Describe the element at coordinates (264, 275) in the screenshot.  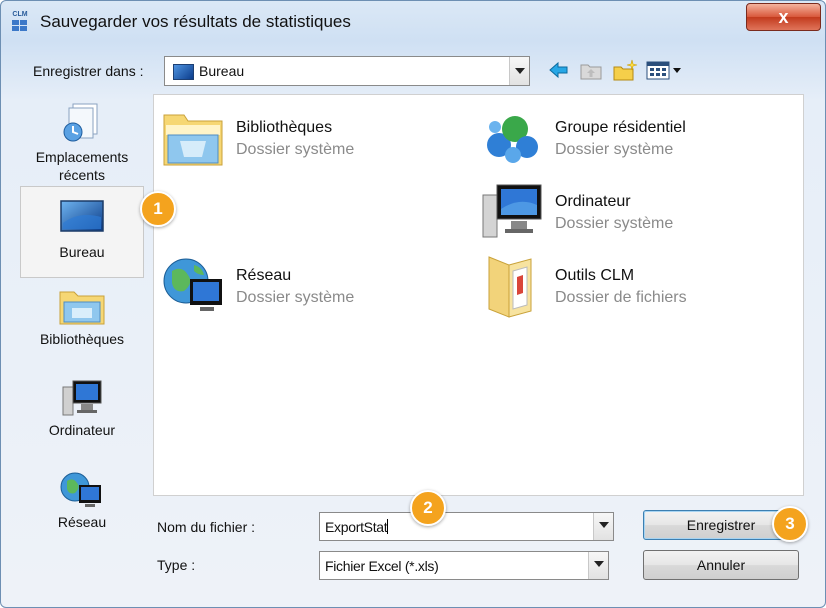
I see `file-name: Réseau` at that location.